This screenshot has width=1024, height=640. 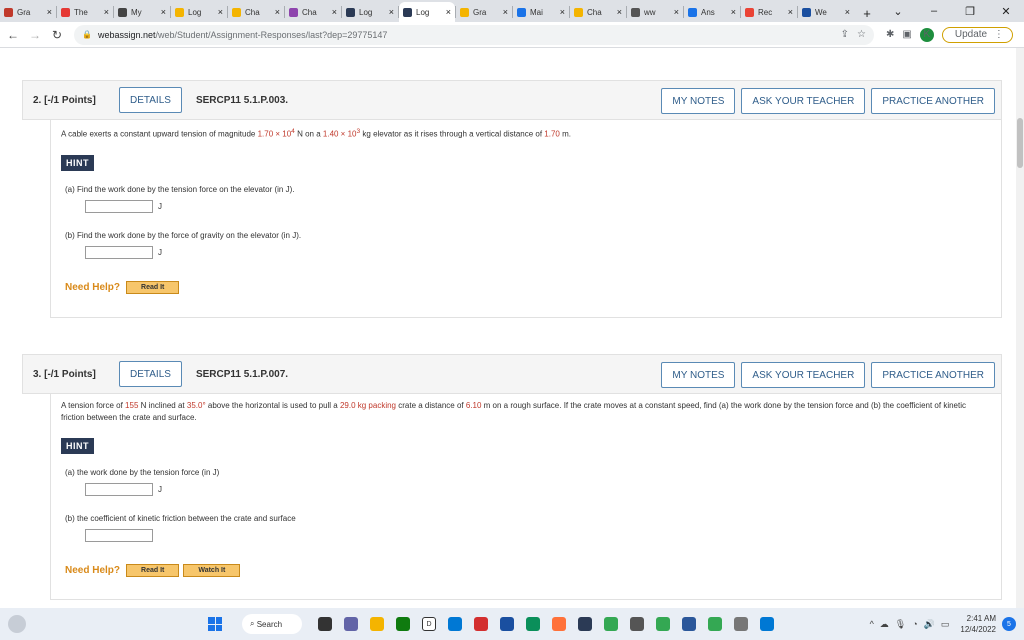 What do you see at coordinates (712, 12) in the screenshot?
I see `browser-tab: Ans ×` at bounding box center [712, 12].